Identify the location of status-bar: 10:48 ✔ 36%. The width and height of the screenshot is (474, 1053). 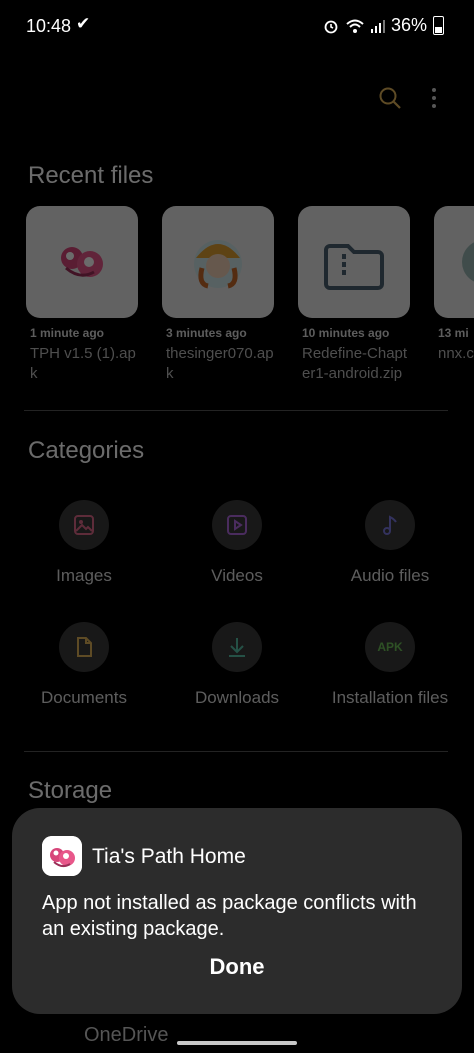
(237, 27).